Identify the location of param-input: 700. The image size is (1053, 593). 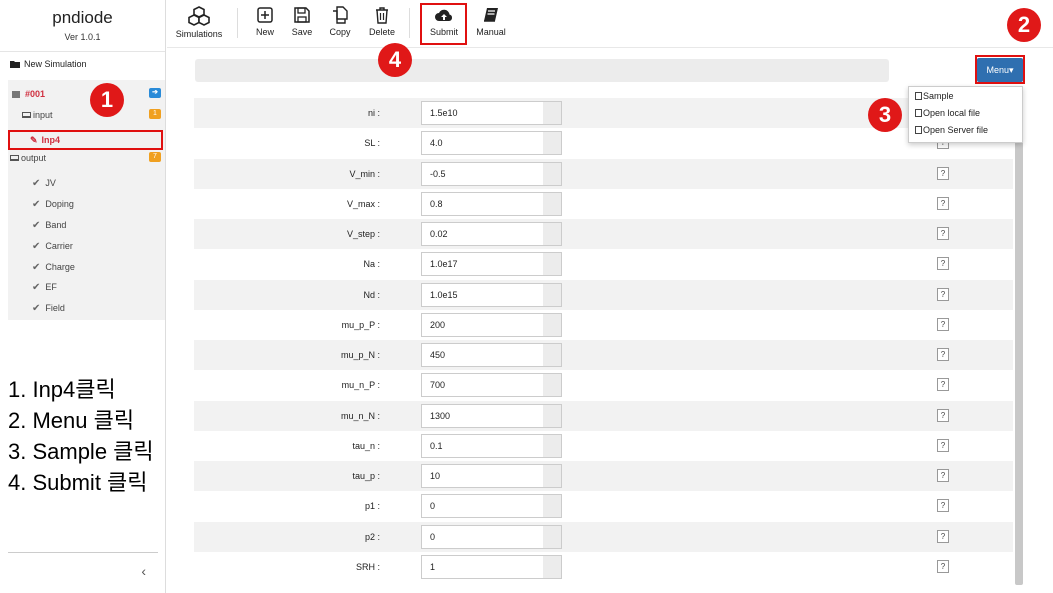
(482, 385).